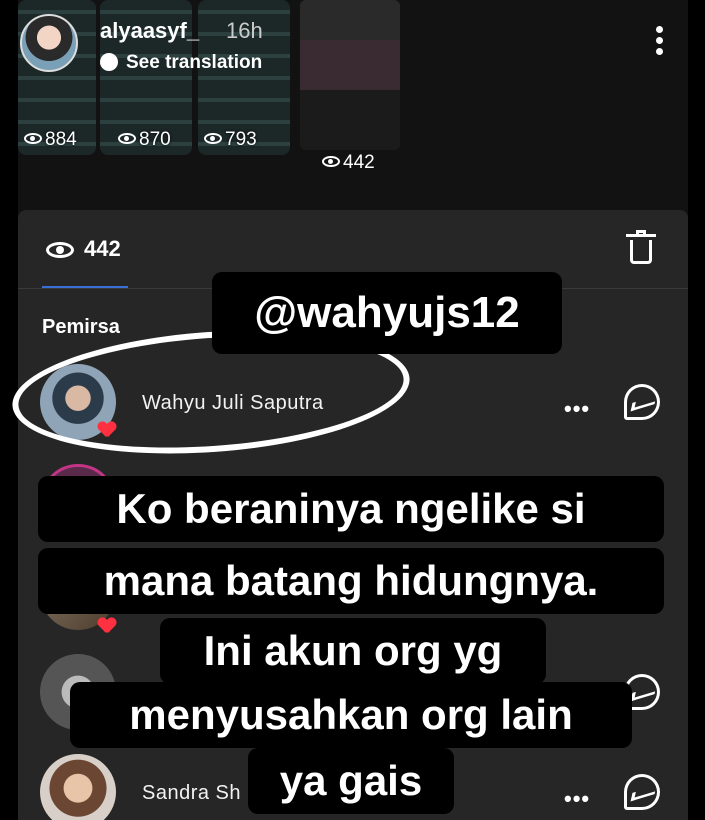  Describe the element at coordinates (353, 651) in the screenshot. I see `caption-line: Ini akun org yg` at that location.